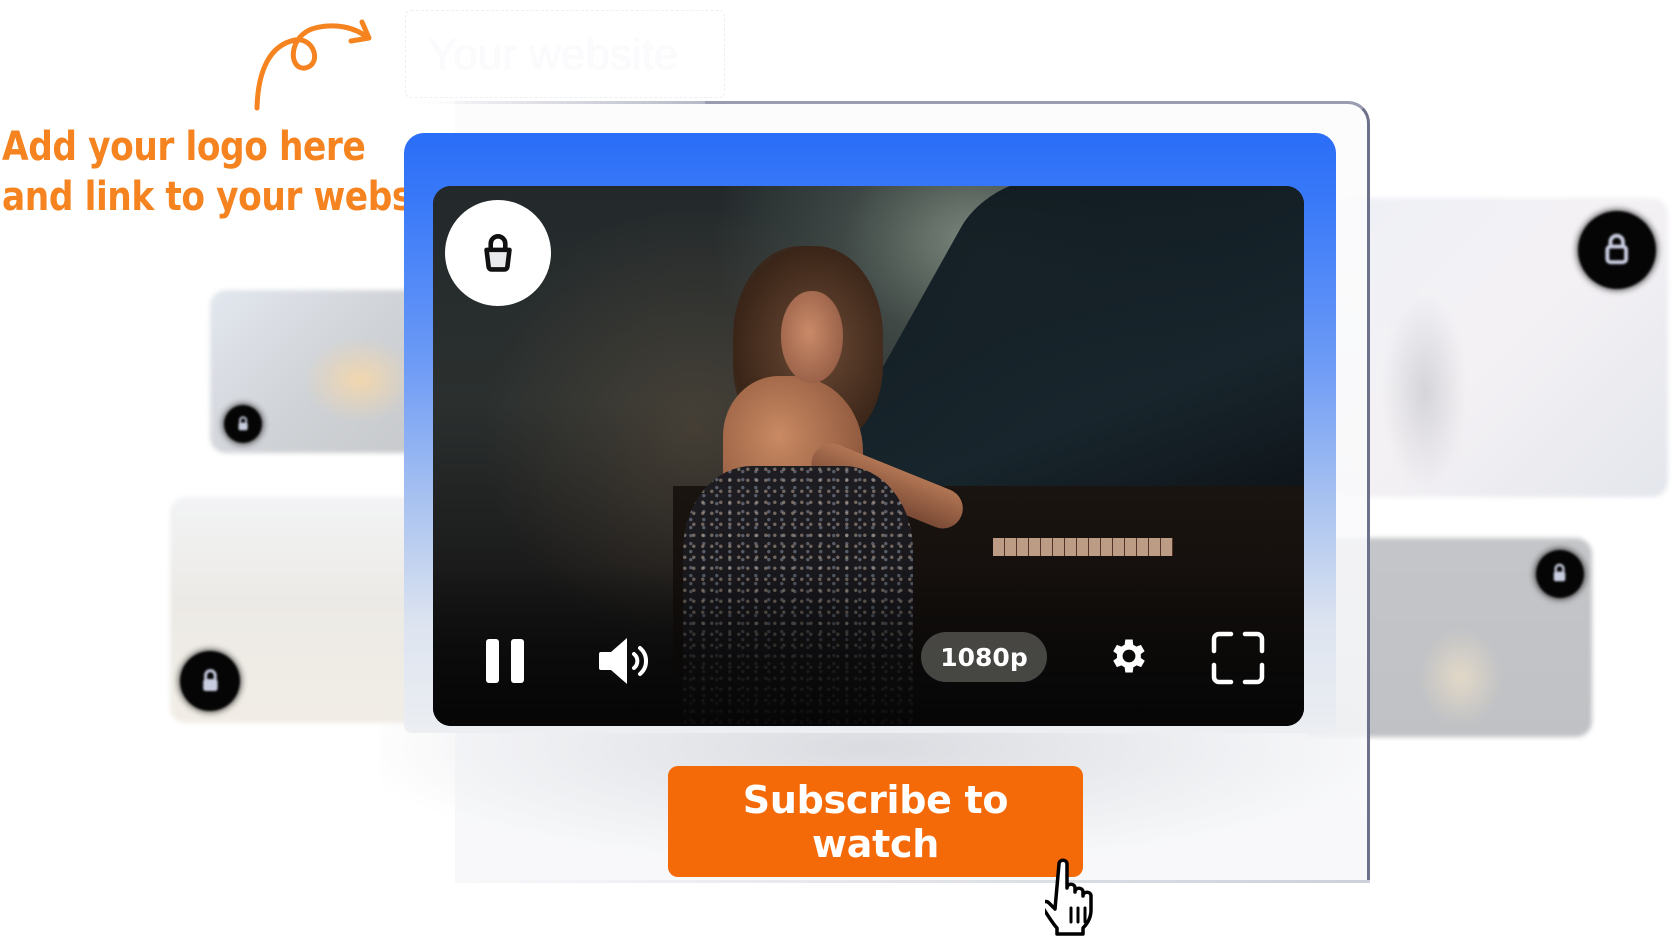 The image size is (1675, 936). What do you see at coordinates (875, 821) in the screenshot?
I see `subscribe-button: Subscribe to watch` at bounding box center [875, 821].